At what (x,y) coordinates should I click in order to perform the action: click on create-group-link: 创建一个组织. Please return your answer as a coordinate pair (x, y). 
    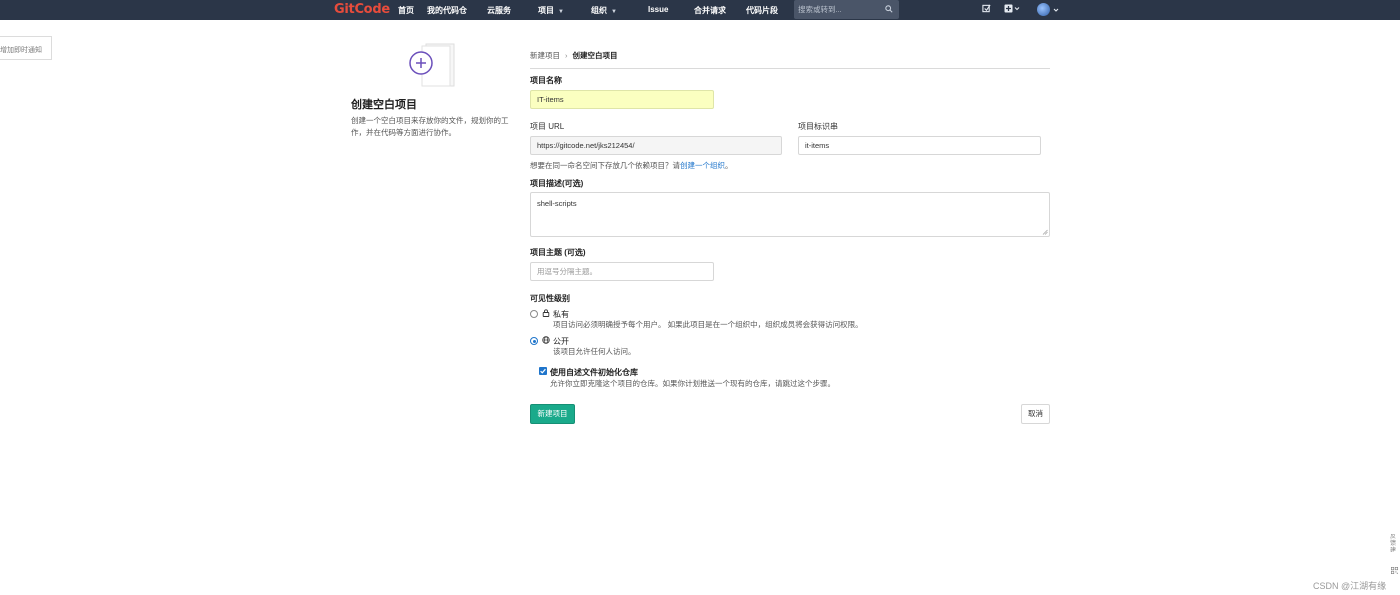
    Looking at the image, I should click on (702, 165).